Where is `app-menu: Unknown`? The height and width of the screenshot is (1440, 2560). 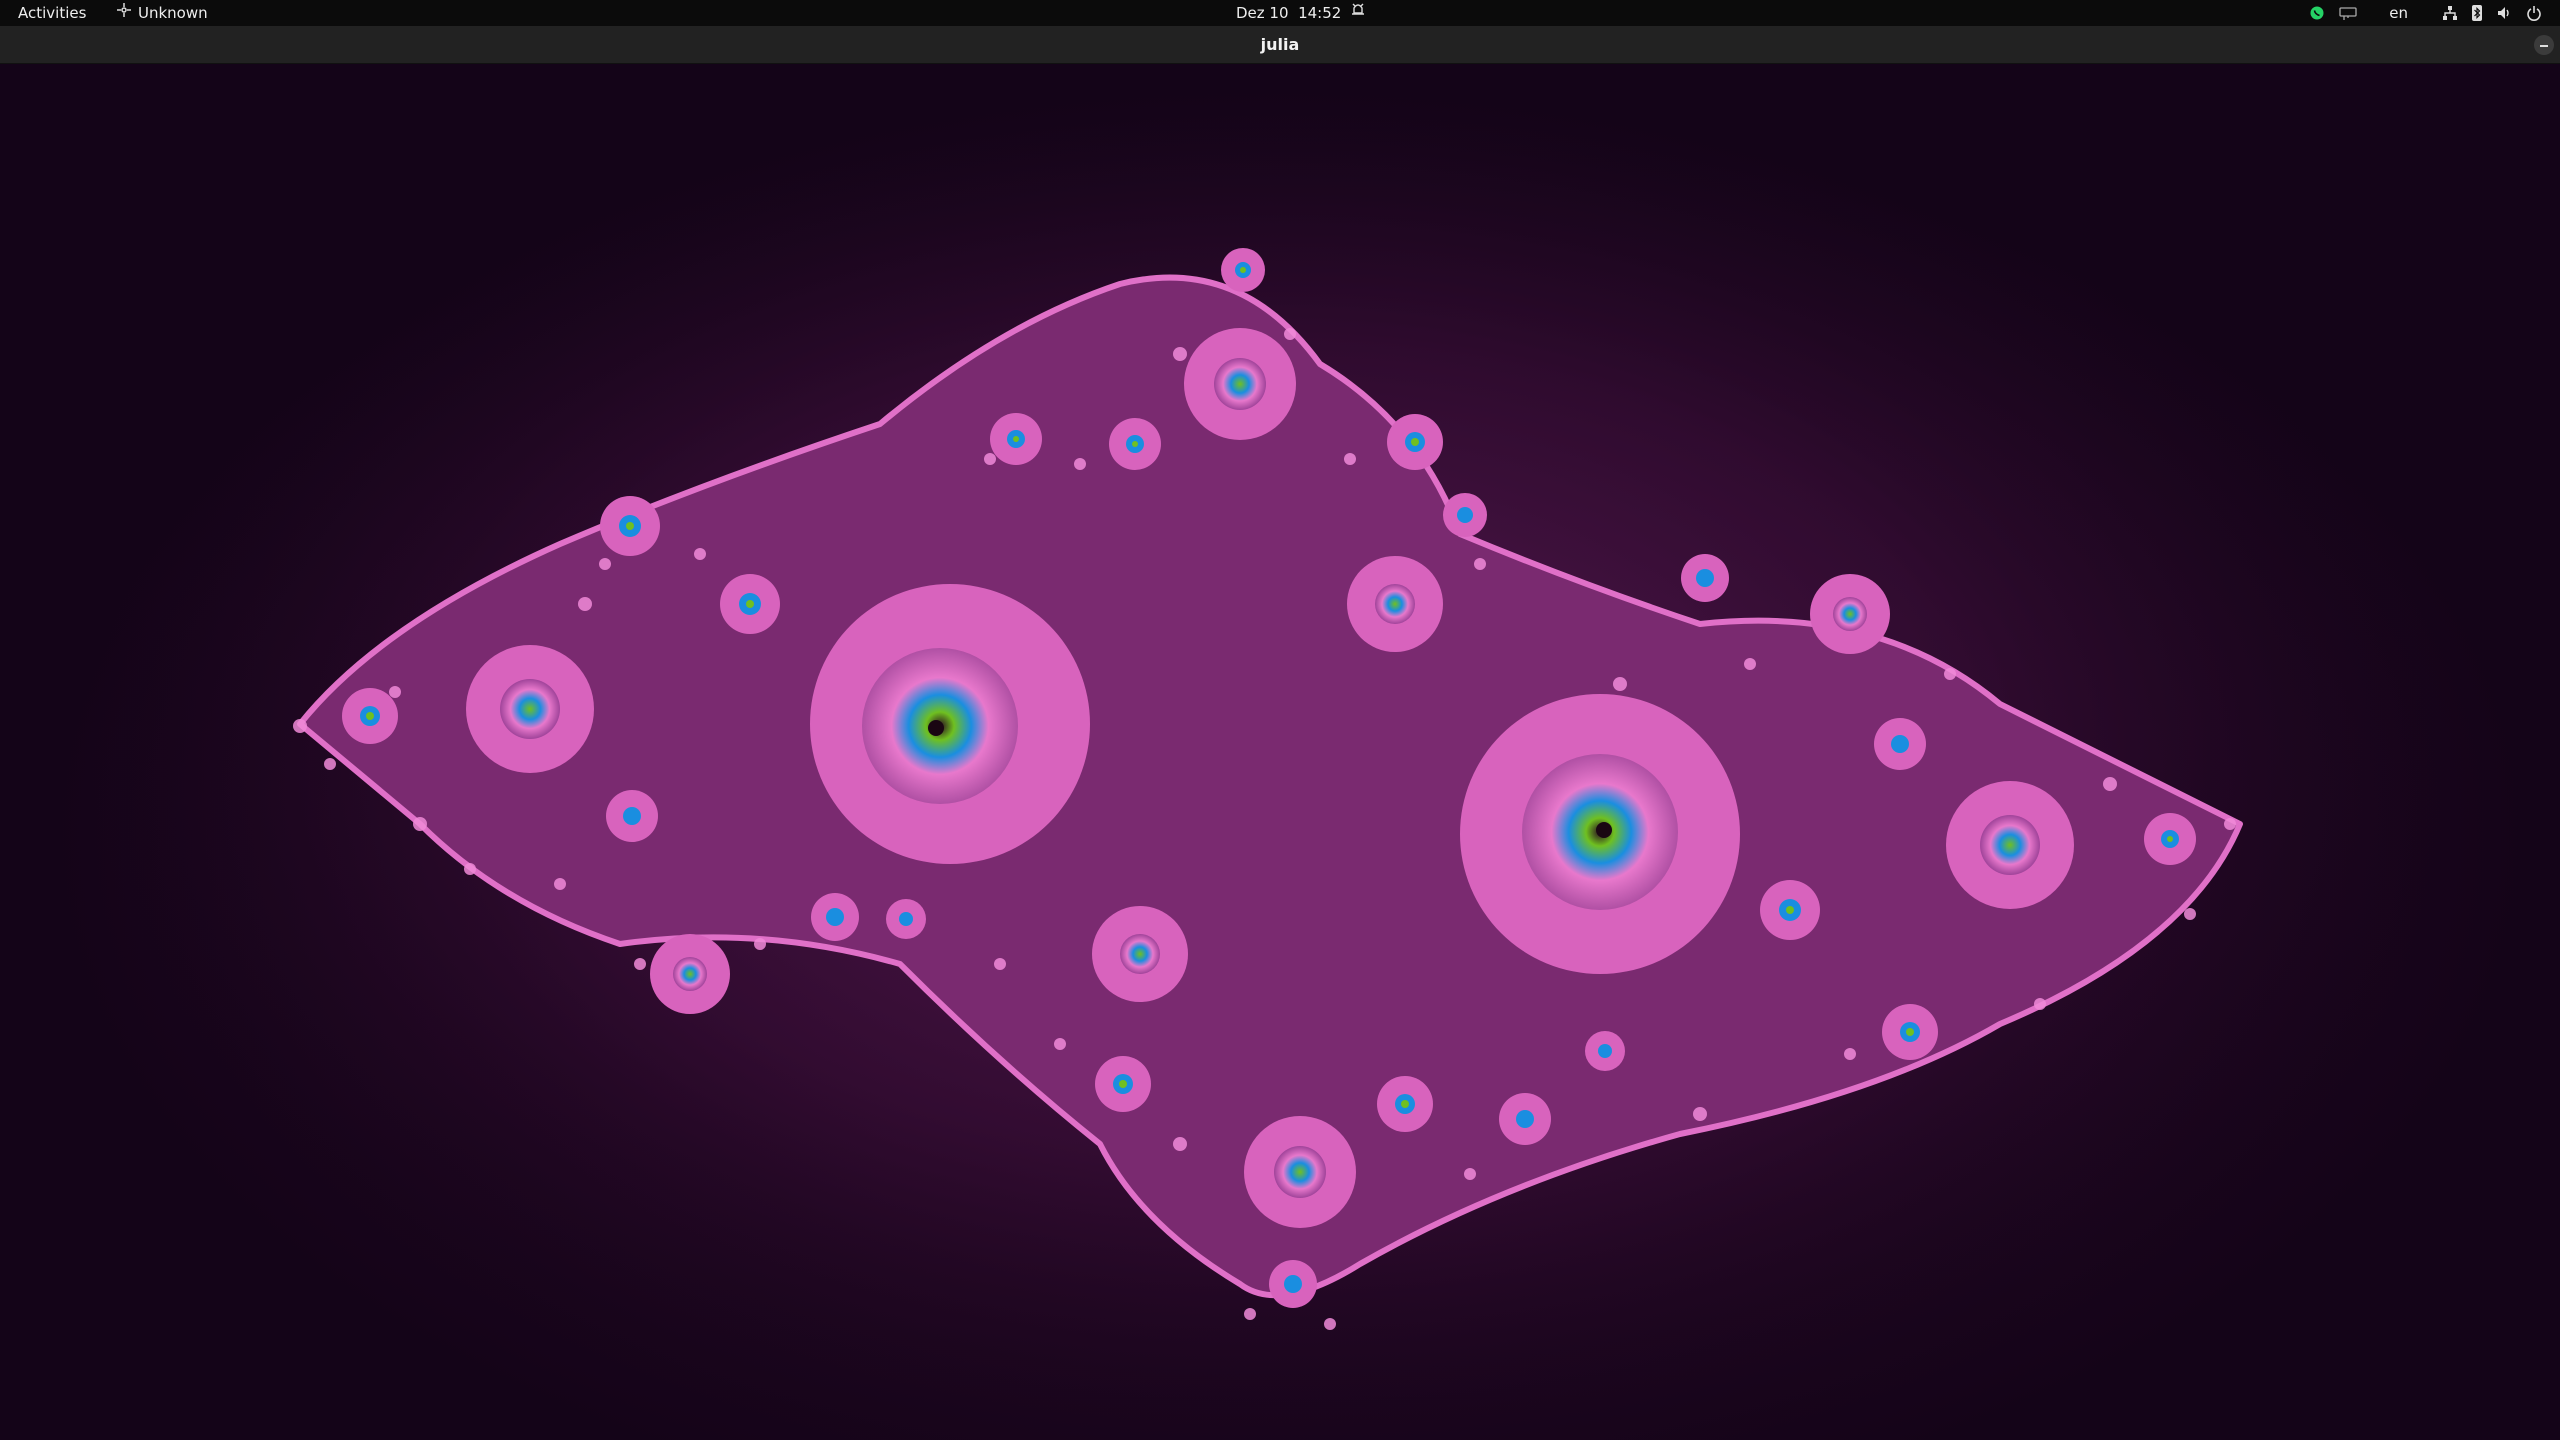 app-menu: Unknown is located at coordinates (162, 13).